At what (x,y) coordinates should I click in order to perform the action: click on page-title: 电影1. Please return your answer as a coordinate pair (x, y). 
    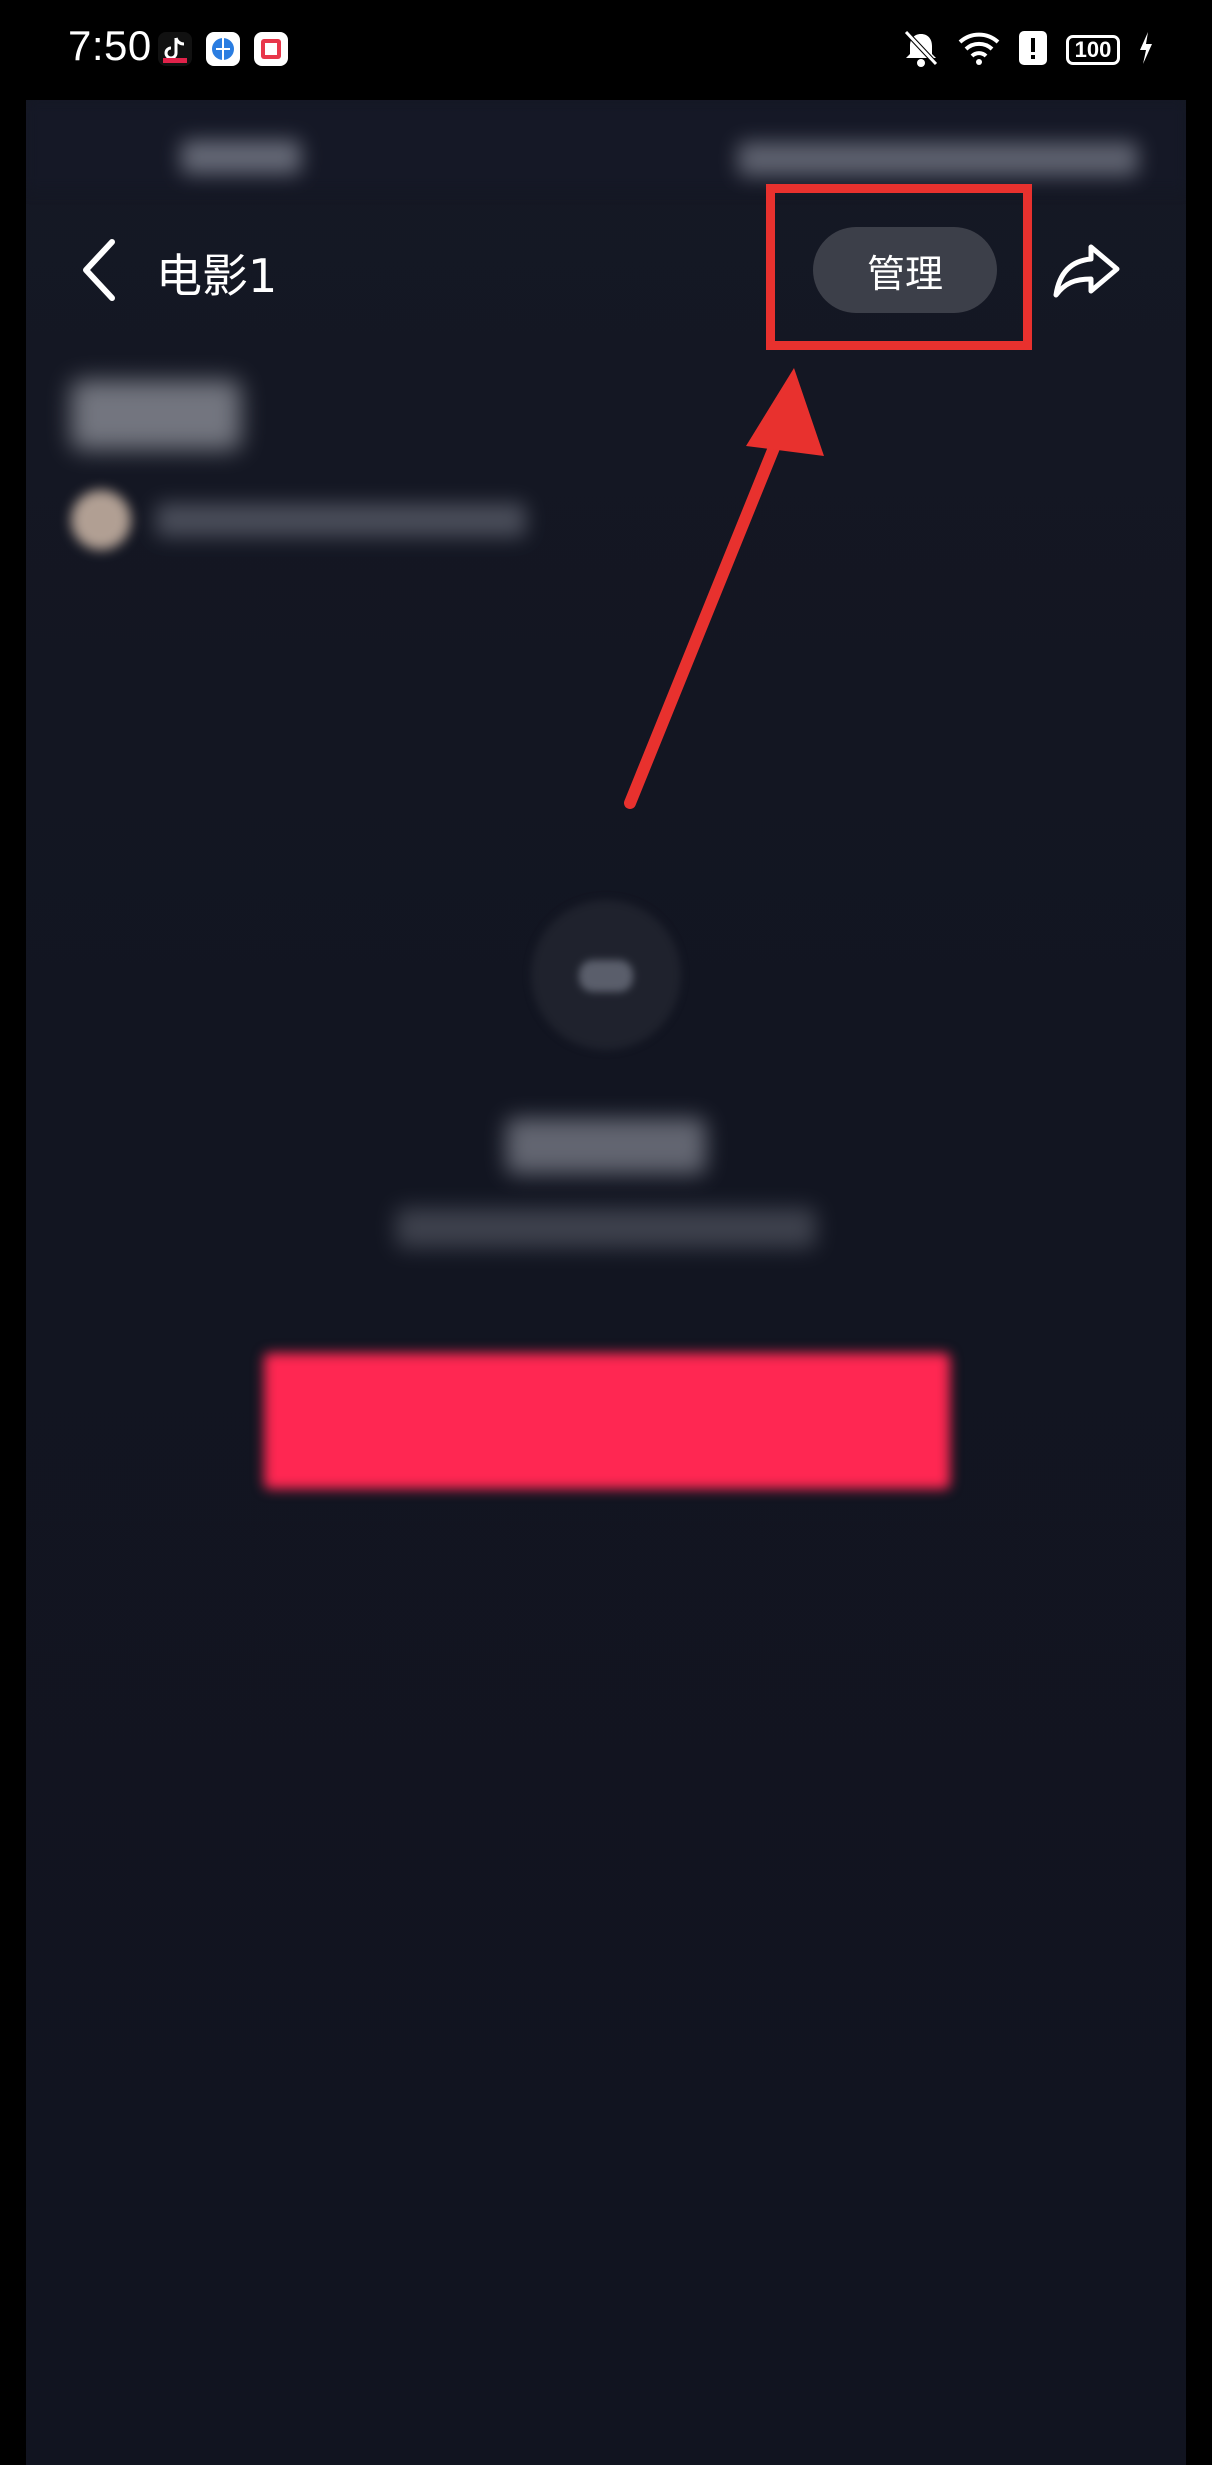
    Looking at the image, I should click on (217, 276).